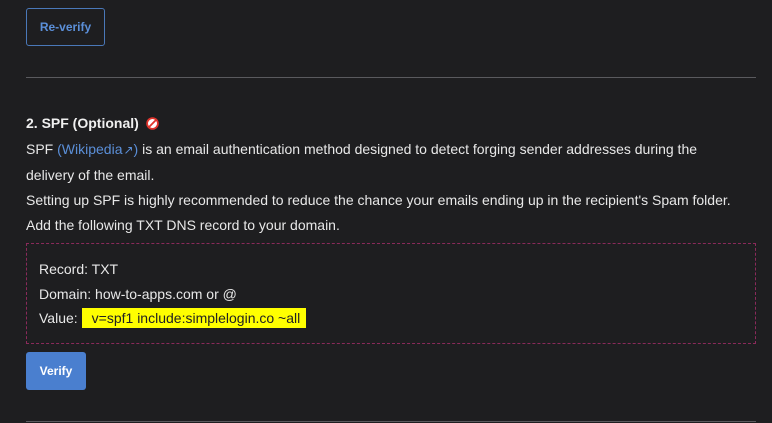  I want to click on record-domain-line: Domain: how-to-apps.com or @, so click(391, 294).